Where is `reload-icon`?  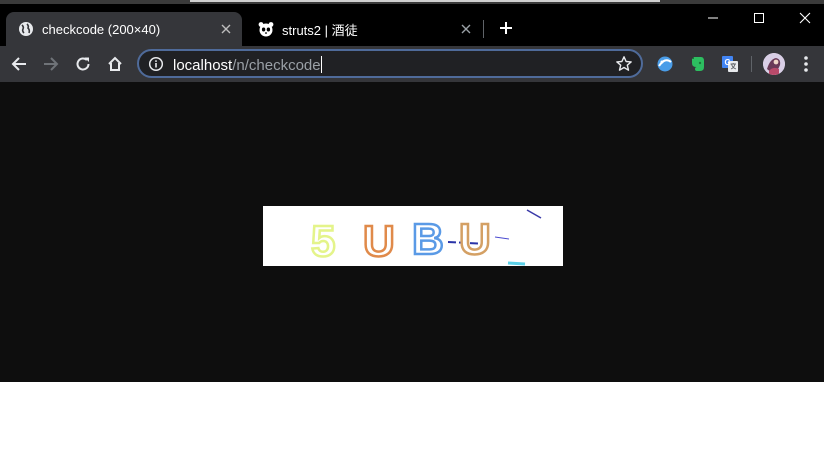
reload-icon is located at coordinates (83, 64).